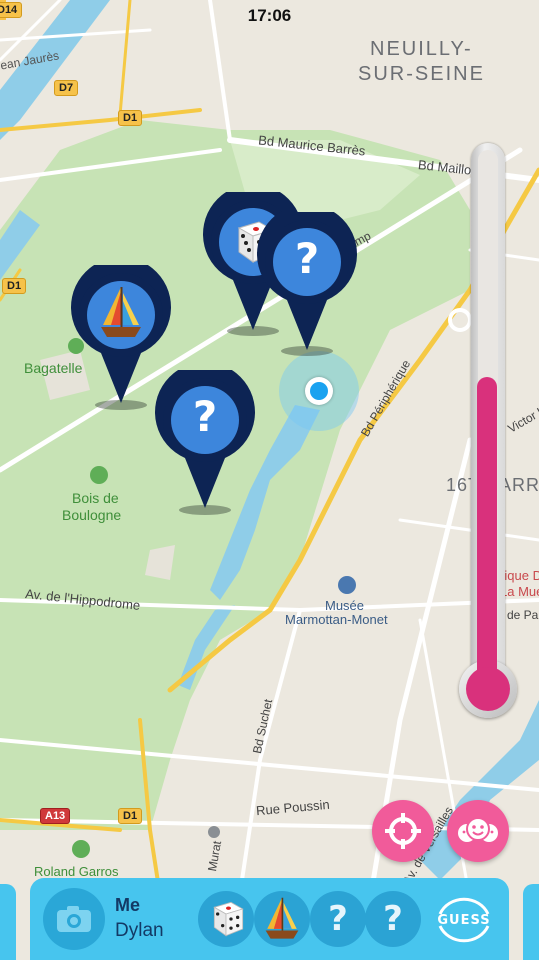 This screenshot has height=960, width=539. What do you see at coordinates (269, 15) in the screenshot?
I see `status-time: 17:06` at bounding box center [269, 15].